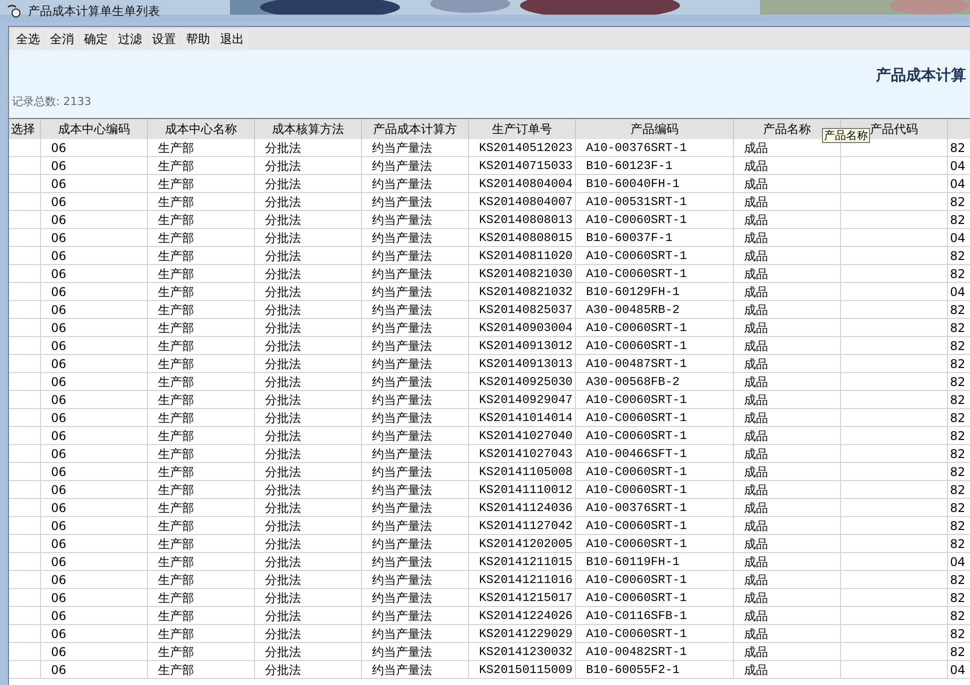  What do you see at coordinates (522, 129) in the screenshot?
I see `column-header: 生产订单号` at bounding box center [522, 129].